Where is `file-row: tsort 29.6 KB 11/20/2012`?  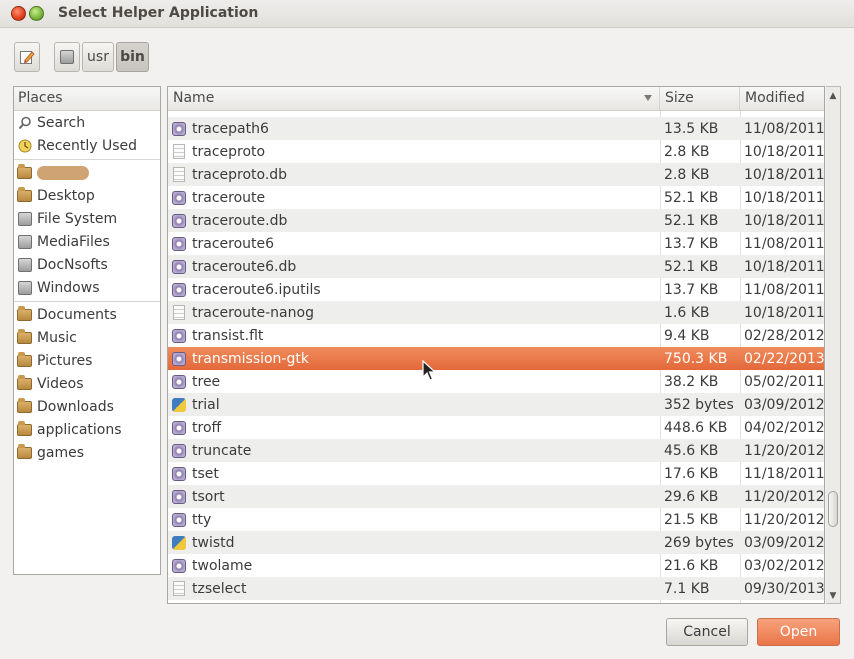 file-row: tsort 29.6 KB 11/20/2012 is located at coordinates (496, 496).